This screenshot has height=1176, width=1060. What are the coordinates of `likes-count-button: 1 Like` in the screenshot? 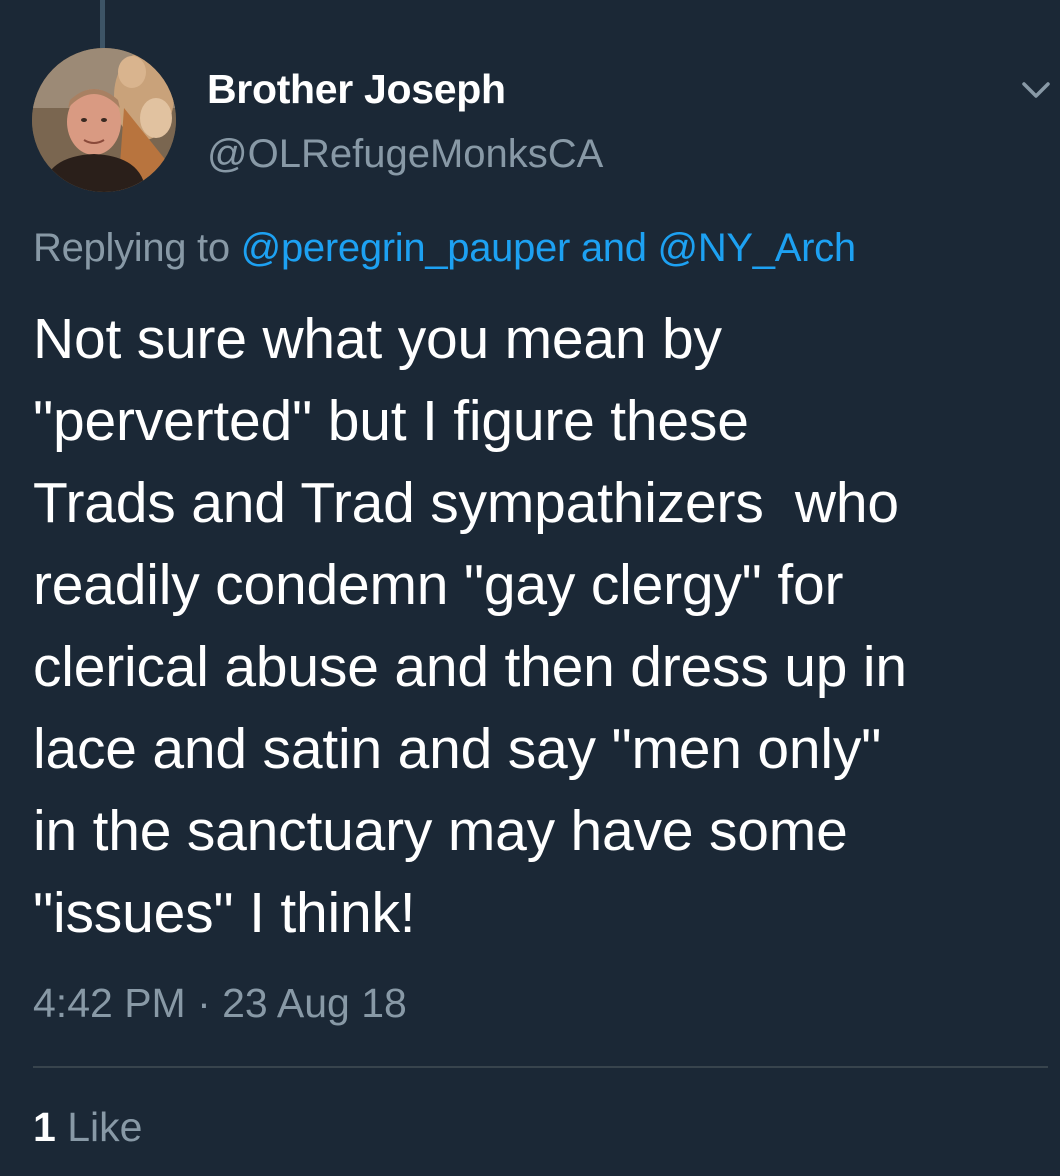 It's located at (87, 1127).